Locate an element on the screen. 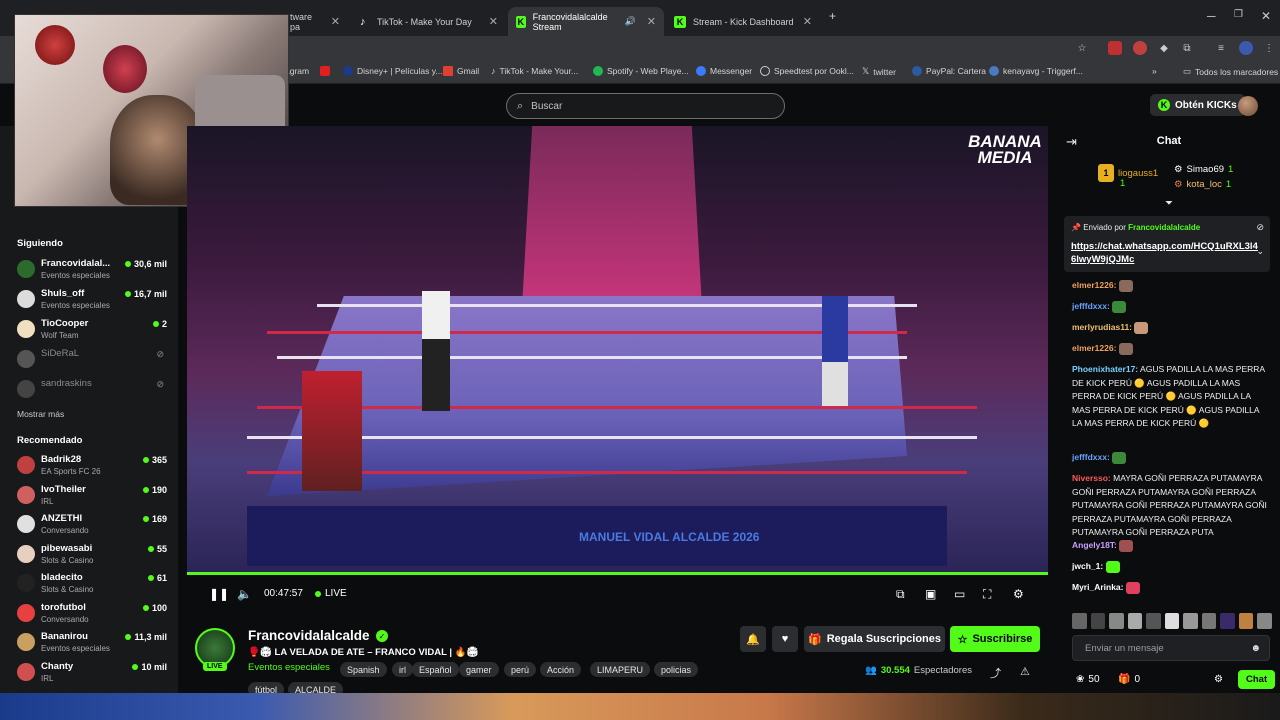  points-display: ❀ 50 is located at coordinates (1088, 679).